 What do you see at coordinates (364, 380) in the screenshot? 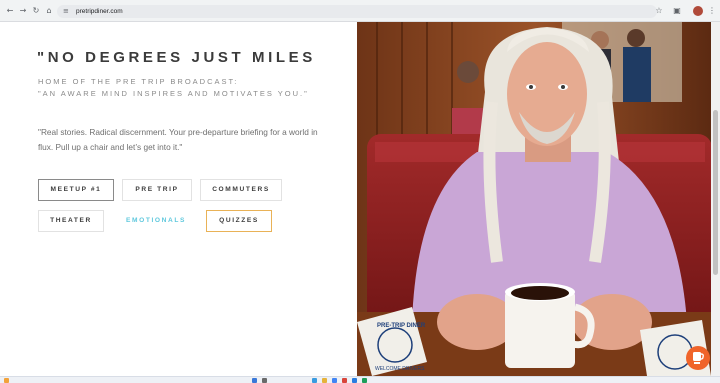
I see `app2-icon` at bounding box center [364, 380].